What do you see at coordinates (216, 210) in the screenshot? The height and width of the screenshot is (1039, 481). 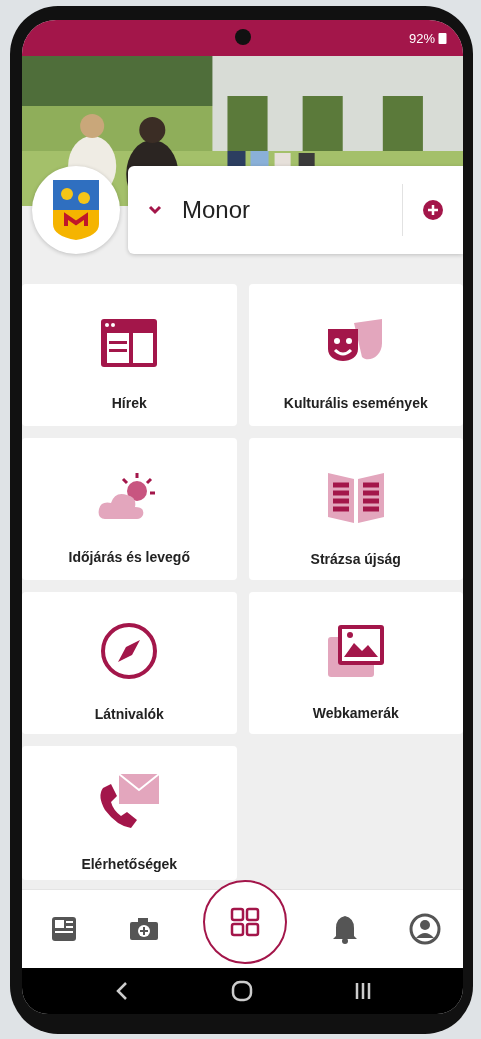 I see `city-name: Monor` at bounding box center [216, 210].